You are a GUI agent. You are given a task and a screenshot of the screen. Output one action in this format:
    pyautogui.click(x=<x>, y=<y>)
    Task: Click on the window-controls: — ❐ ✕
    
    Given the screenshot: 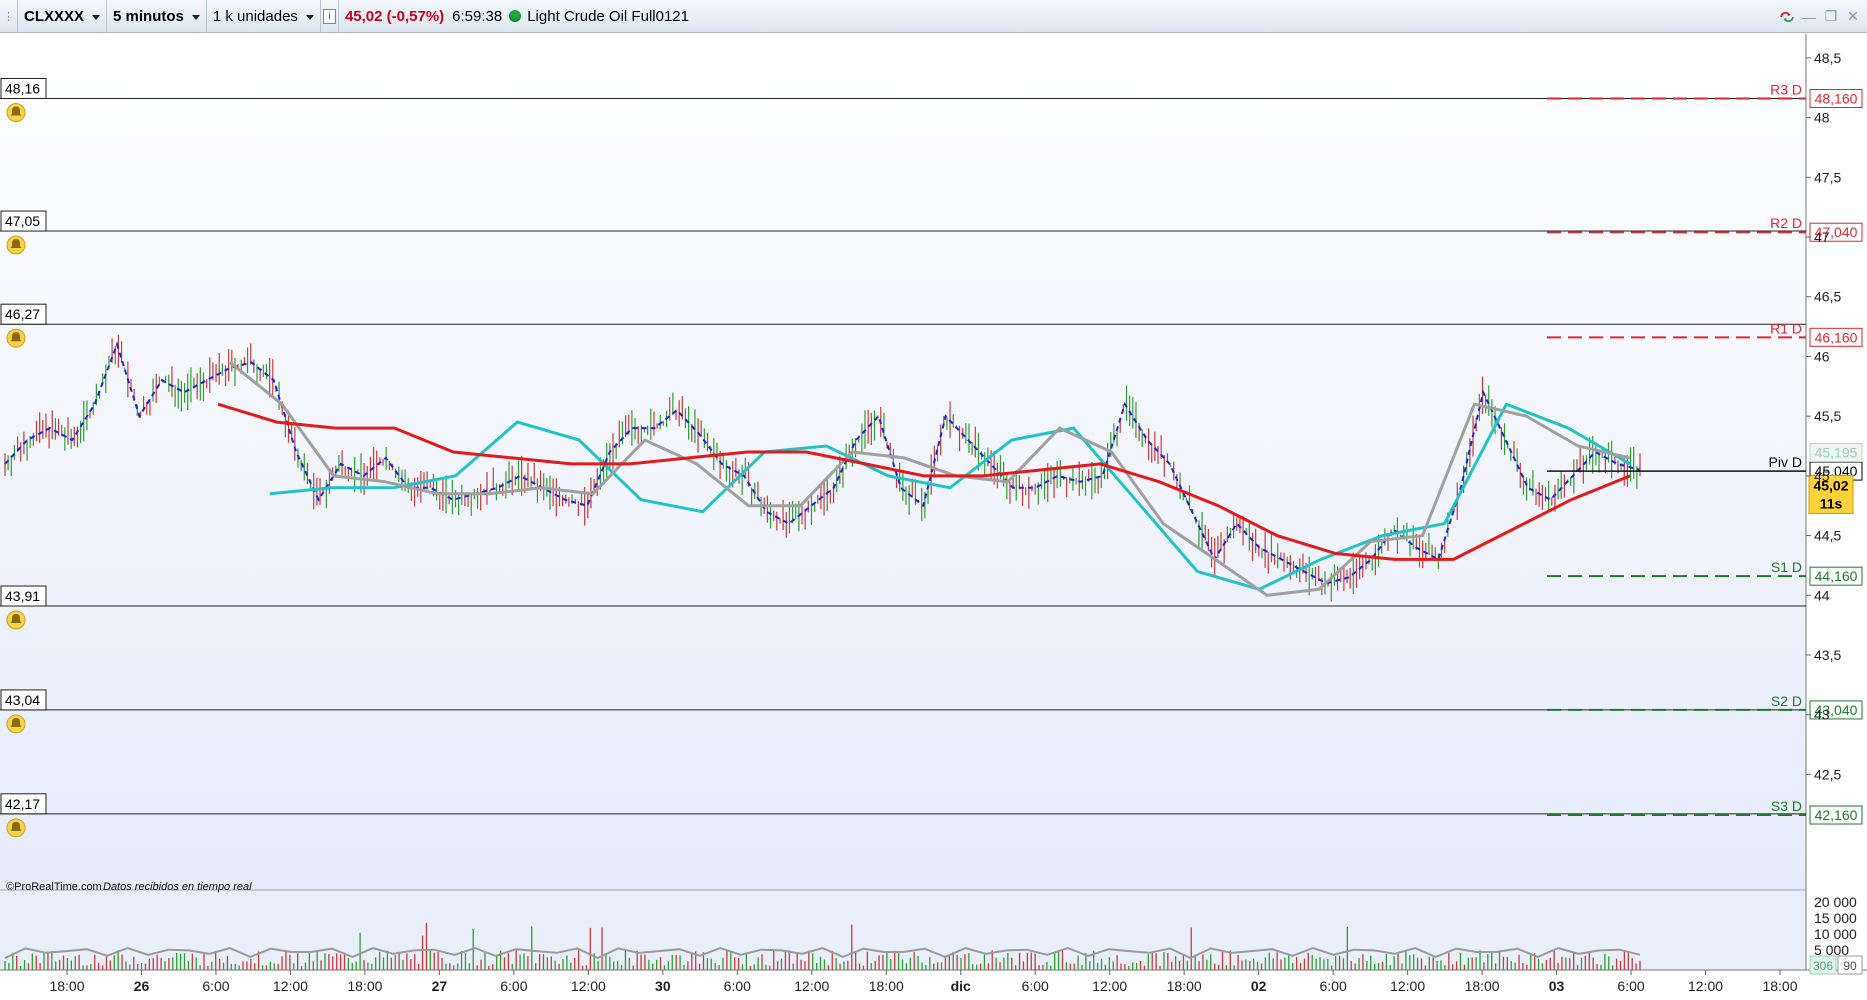 What is the action you would take?
    pyautogui.click(x=1820, y=16)
    